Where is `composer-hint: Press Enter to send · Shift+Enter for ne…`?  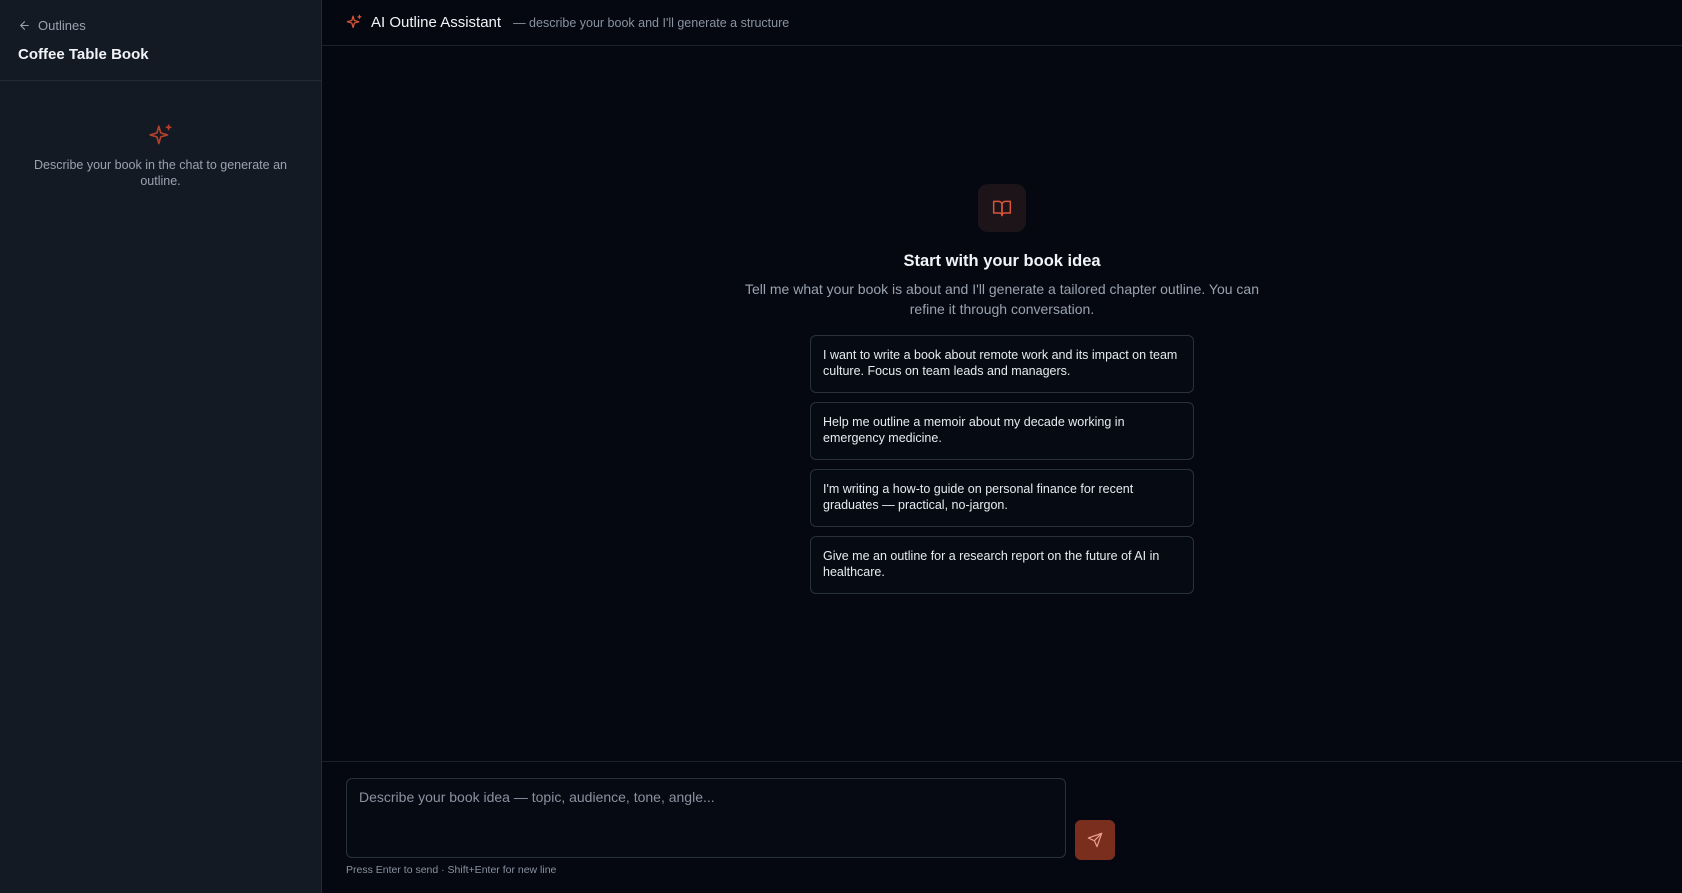 composer-hint: Press Enter to send · Shift+Enter for ne… is located at coordinates (451, 870).